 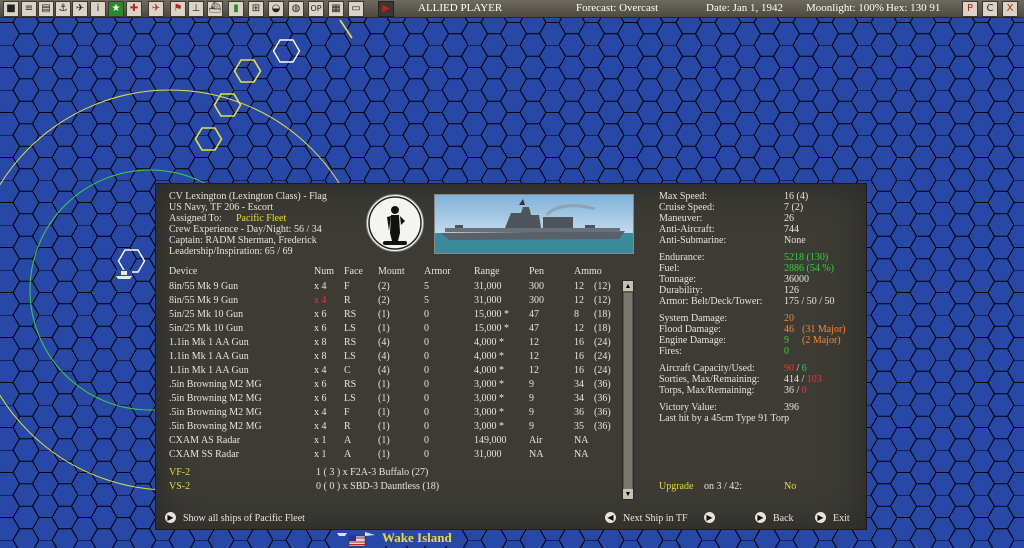 I want to click on back-button: Back, so click(x=783, y=518).